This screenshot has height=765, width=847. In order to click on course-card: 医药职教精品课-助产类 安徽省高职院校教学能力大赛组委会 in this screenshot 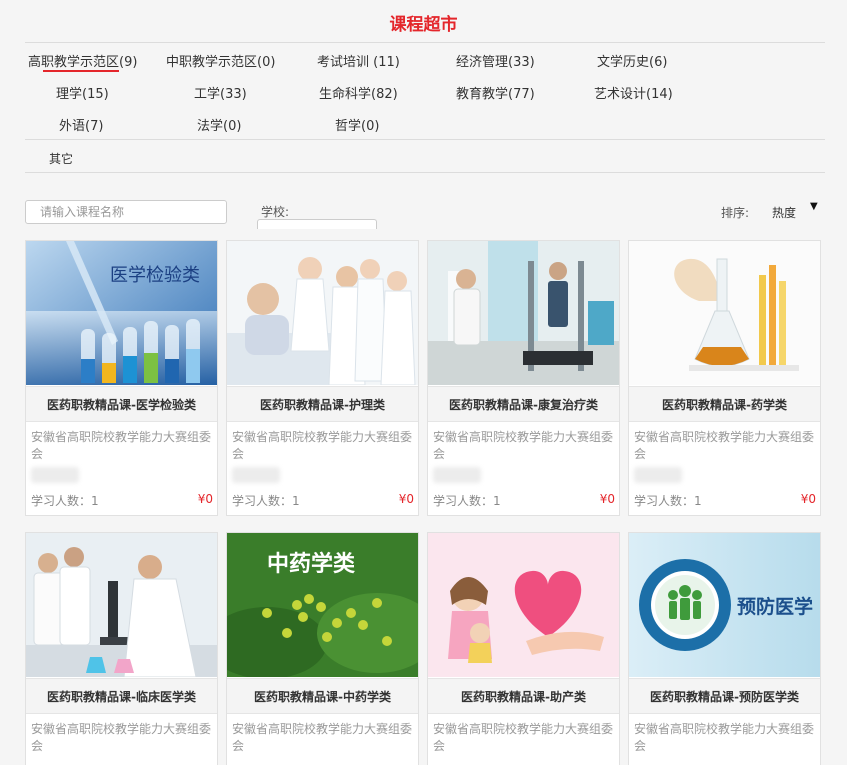, I will do `click(523, 648)`.